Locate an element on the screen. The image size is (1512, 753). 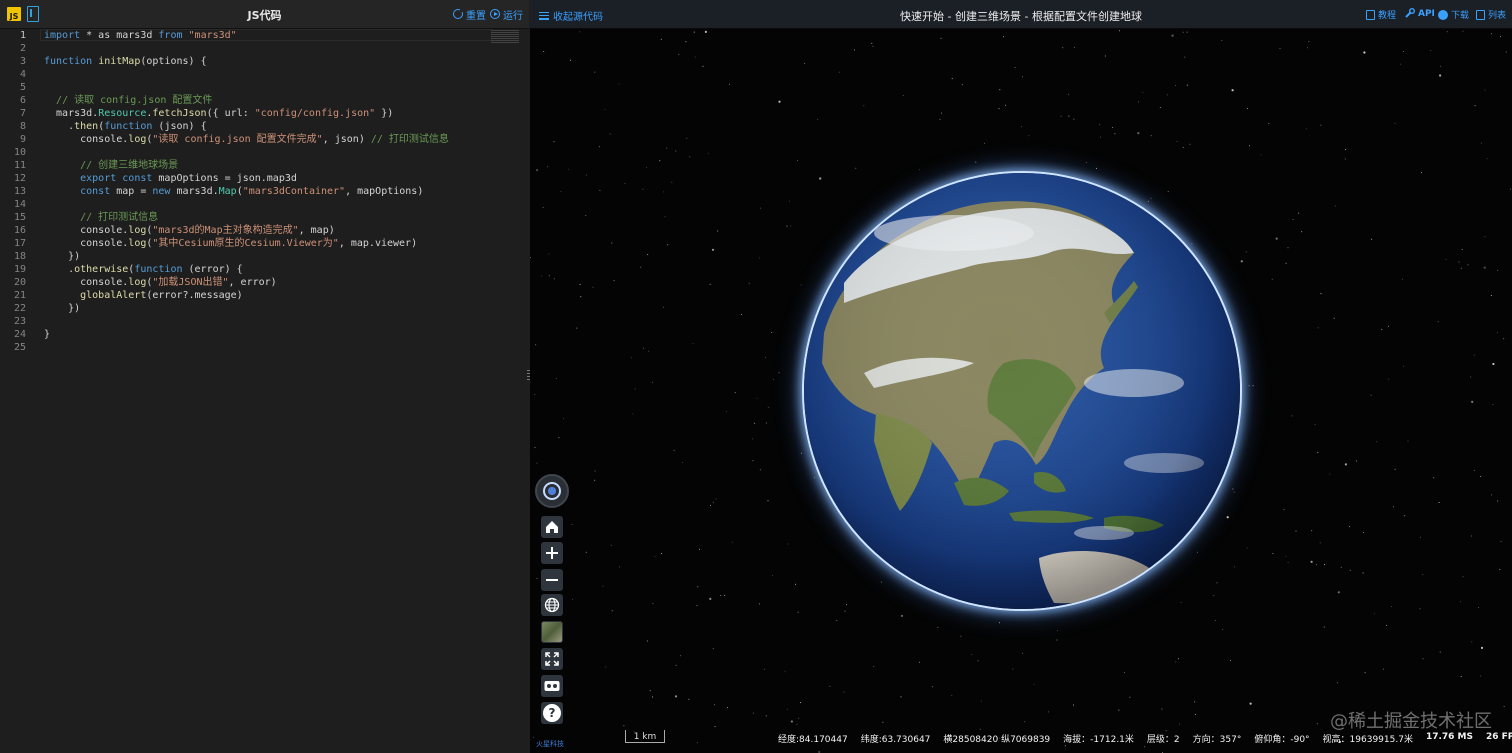
globe-icon is located at coordinates (552, 605).